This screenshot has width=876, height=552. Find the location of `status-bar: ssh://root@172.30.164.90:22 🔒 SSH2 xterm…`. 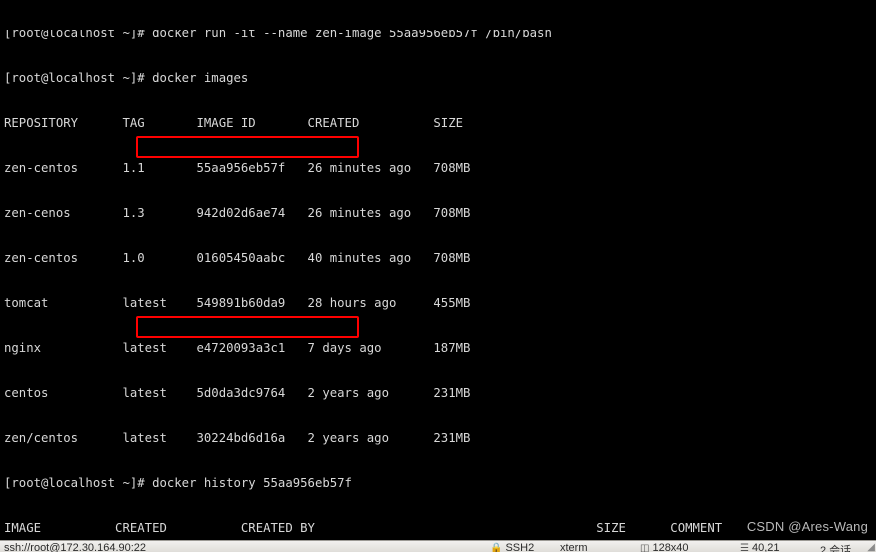

status-bar: ssh://root@172.30.164.90:22 🔒 SSH2 xterm… is located at coordinates (438, 546).